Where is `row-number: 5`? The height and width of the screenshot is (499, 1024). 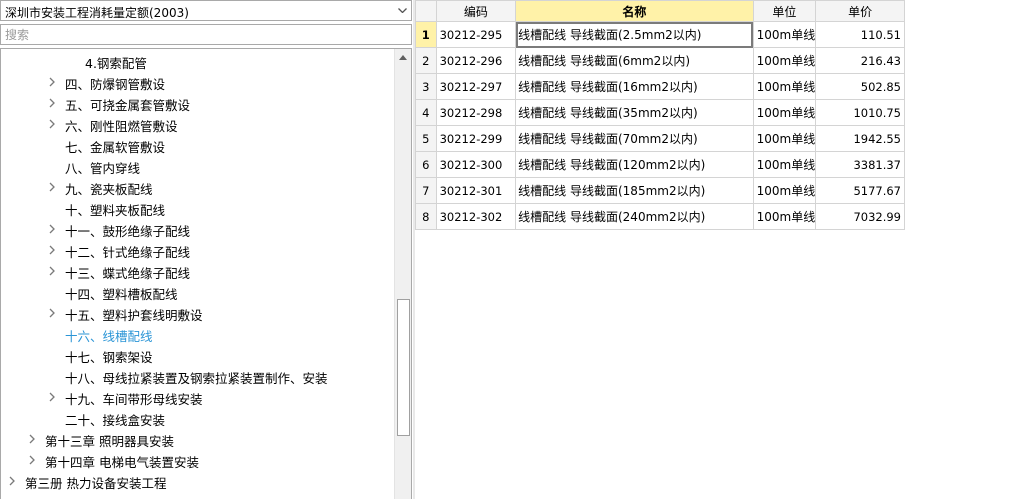 row-number: 5 is located at coordinates (426, 138).